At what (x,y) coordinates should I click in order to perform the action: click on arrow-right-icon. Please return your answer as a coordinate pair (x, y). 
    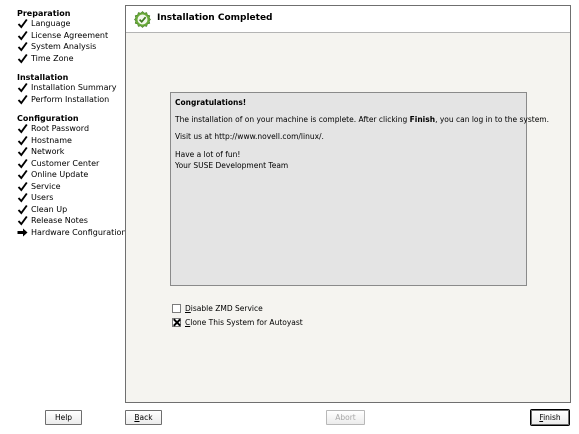
    Looking at the image, I should click on (22, 232).